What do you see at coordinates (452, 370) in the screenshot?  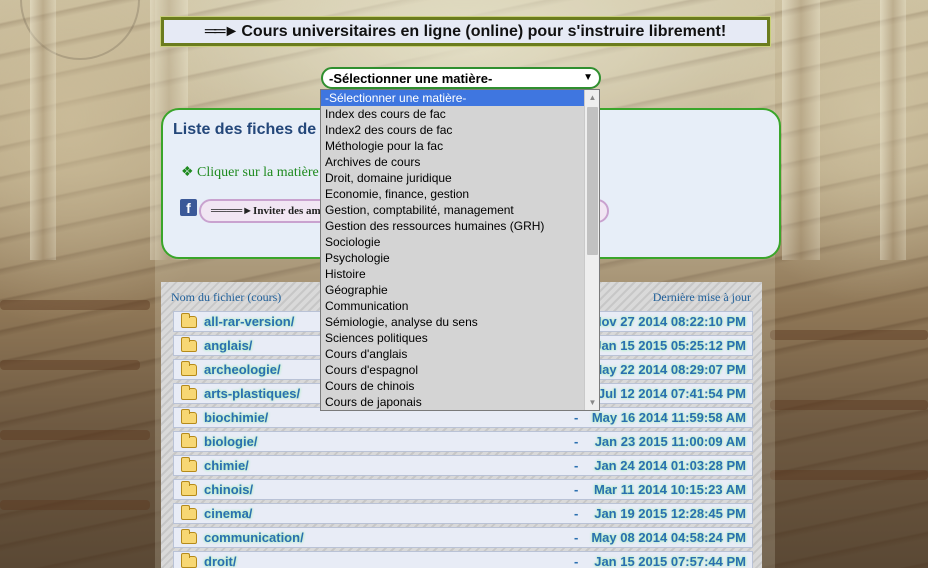 I see `dropdown-option: Cours d'espagnol` at bounding box center [452, 370].